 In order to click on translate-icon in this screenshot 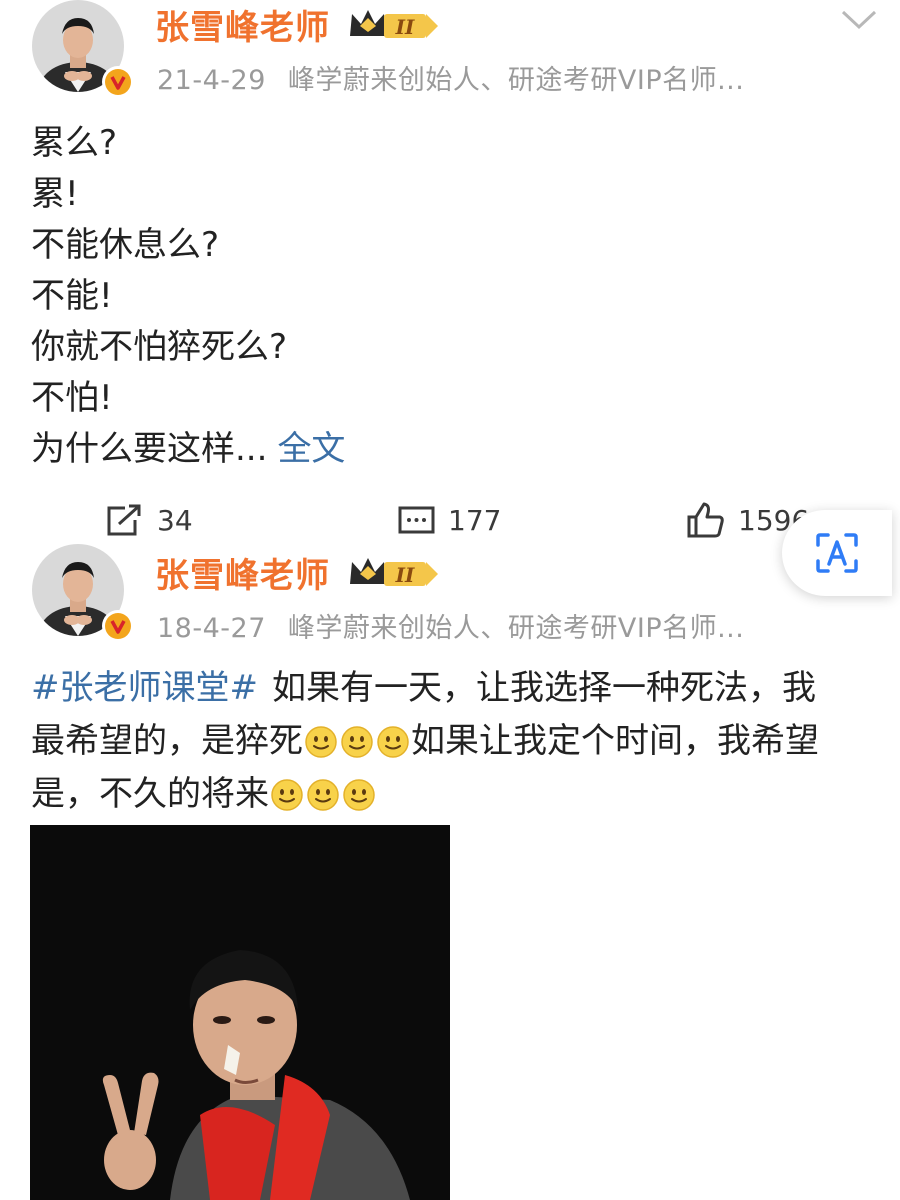, I will do `click(837, 553)`.